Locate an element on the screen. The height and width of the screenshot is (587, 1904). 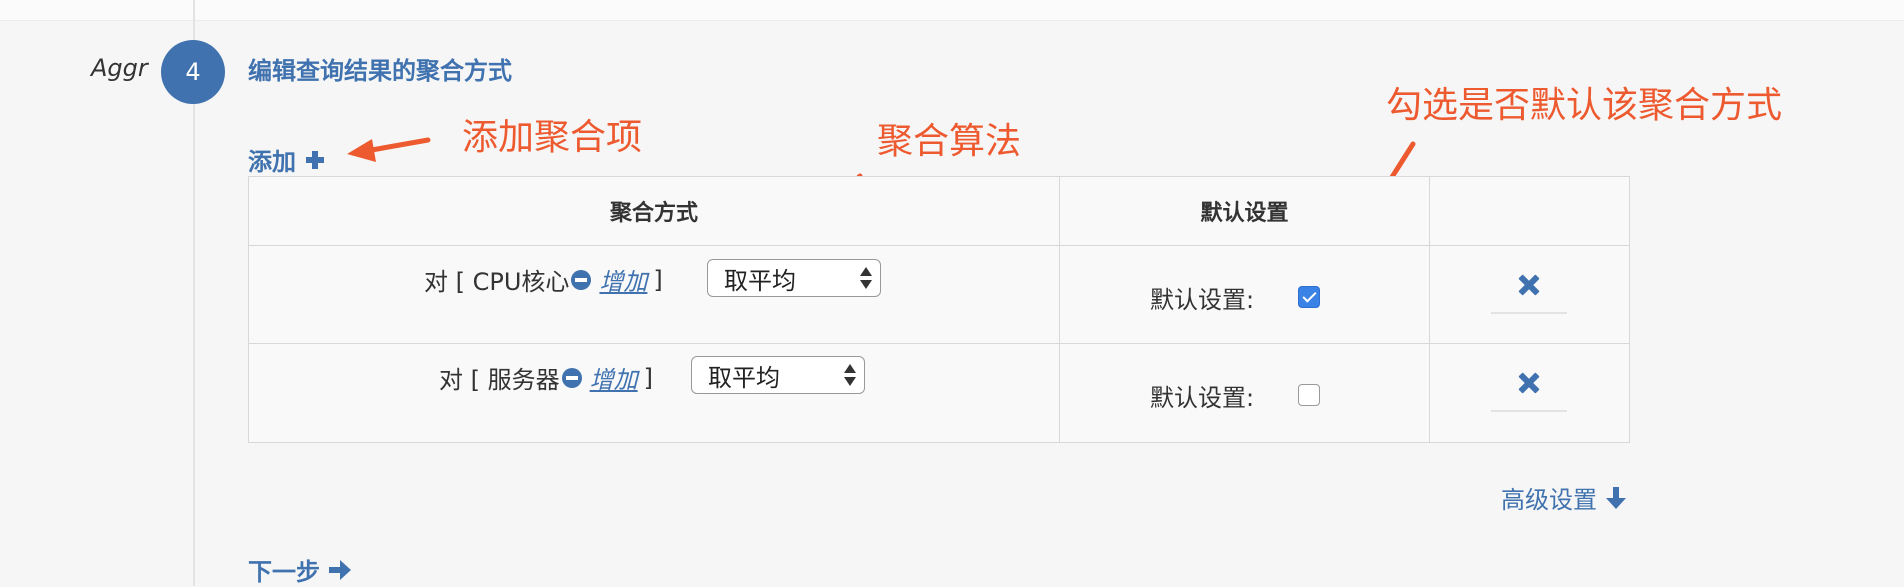
aggregation-cell: 对 [ CPU核心 增加 ] 取平均 is located at coordinates (654, 294).